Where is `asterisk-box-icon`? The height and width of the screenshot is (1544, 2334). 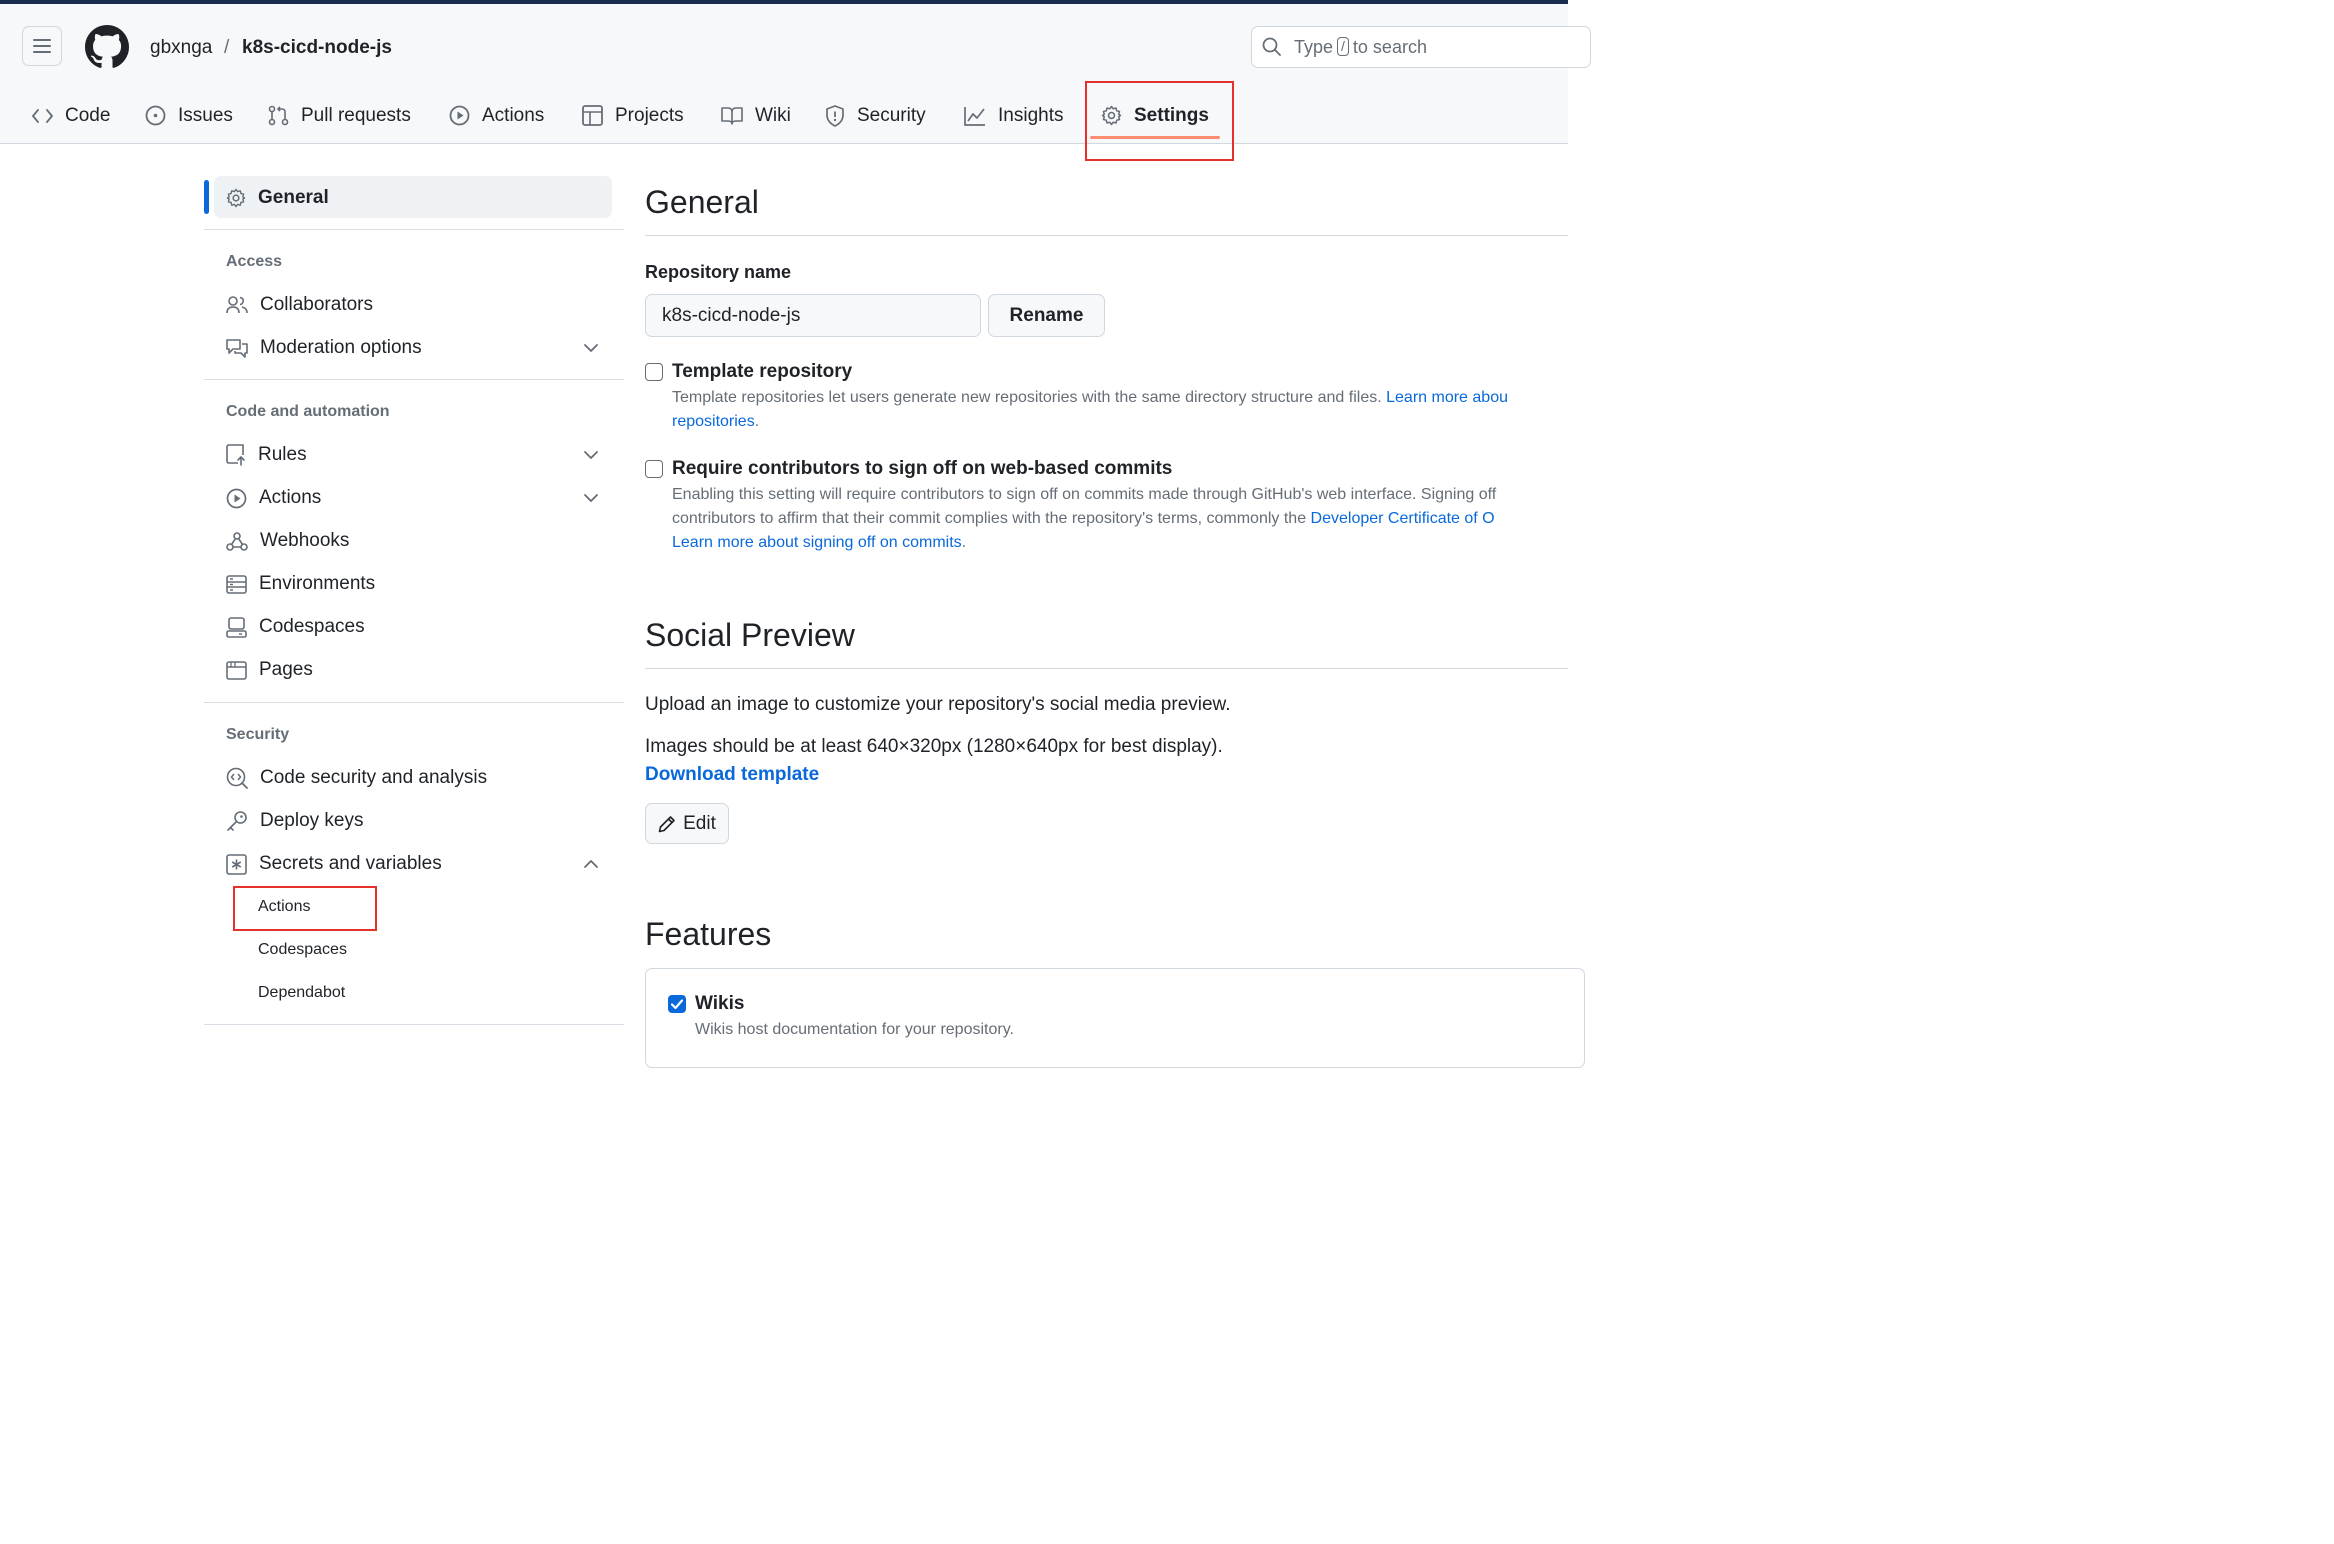 asterisk-box-icon is located at coordinates (236, 864).